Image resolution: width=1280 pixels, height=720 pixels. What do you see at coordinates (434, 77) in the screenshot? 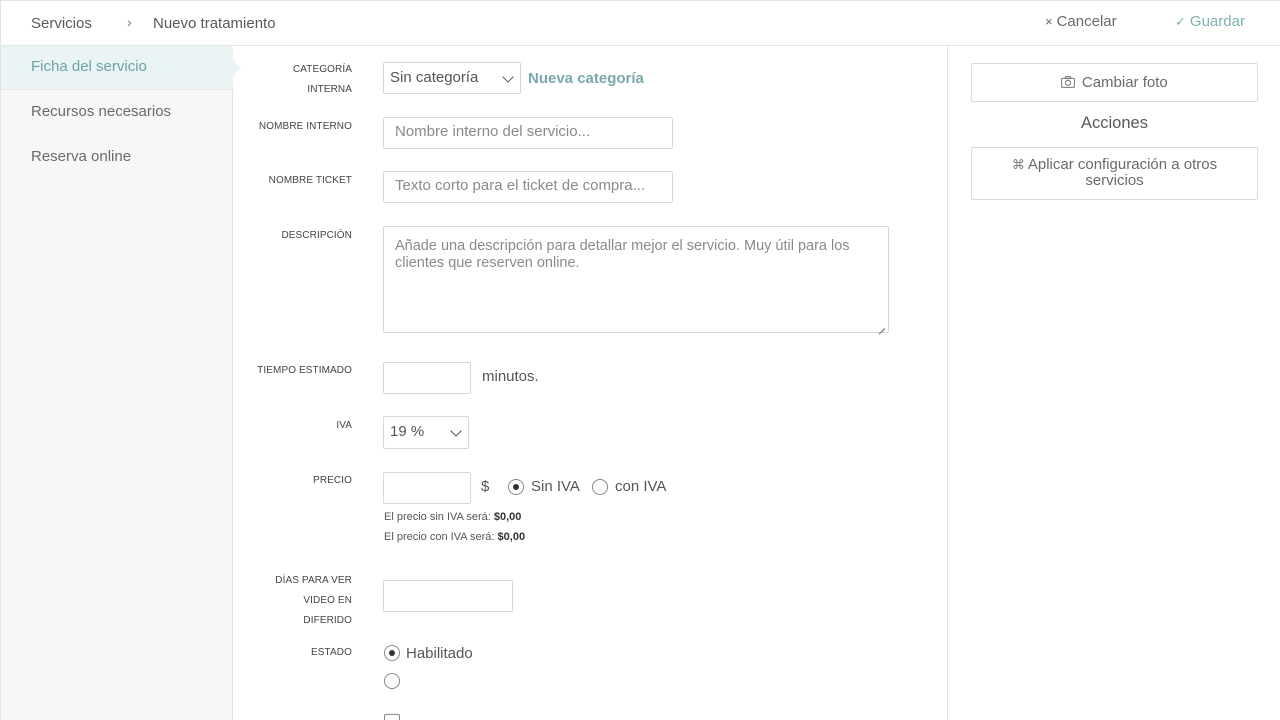
I see `categoria-value: Sin categoría` at bounding box center [434, 77].